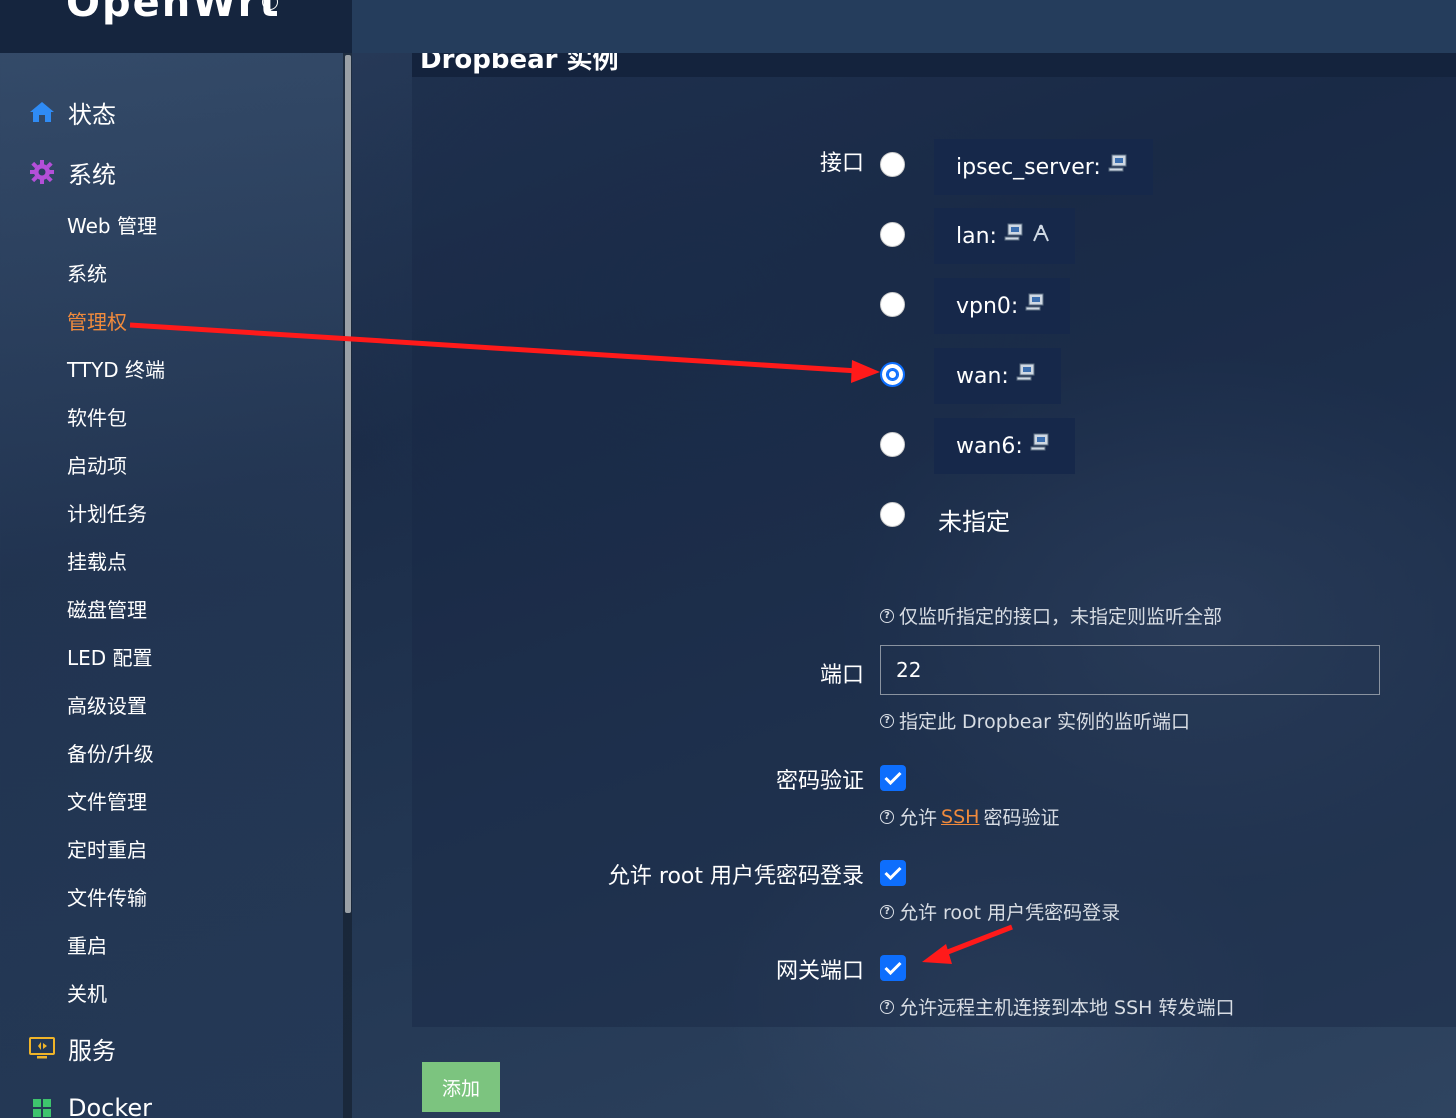 The image size is (1456, 1118). I want to click on interface-option-wan6: wan6:, so click(1004, 446).